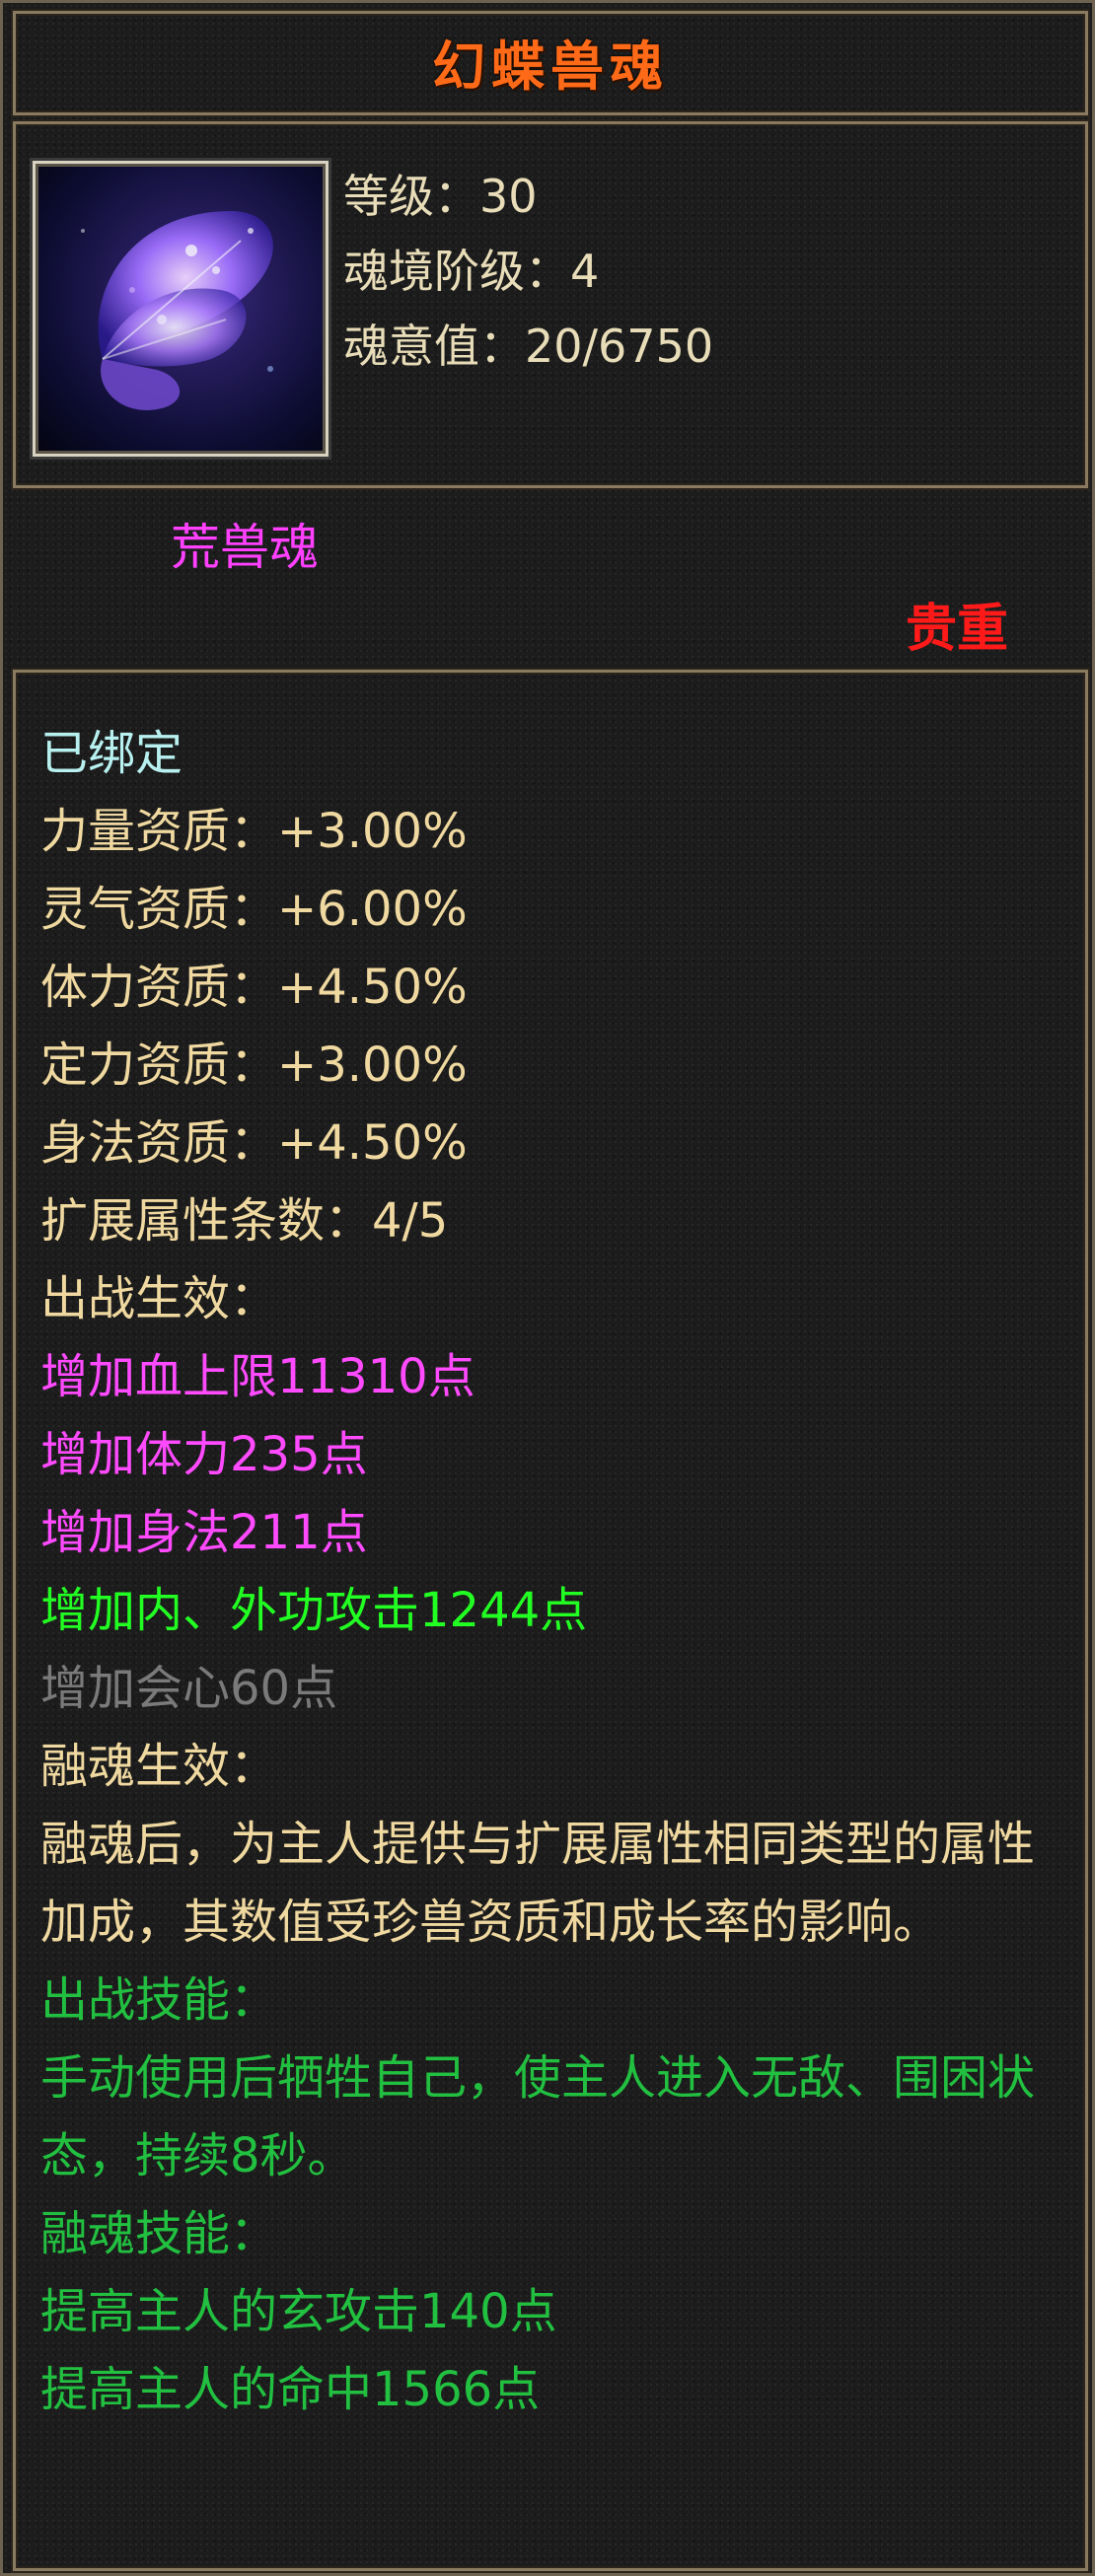 This screenshot has width=1095, height=2576. Describe the element at coordinates (159, 2000) in the screenshot. I see `battle-skill-header: 出战技能：` at that location.